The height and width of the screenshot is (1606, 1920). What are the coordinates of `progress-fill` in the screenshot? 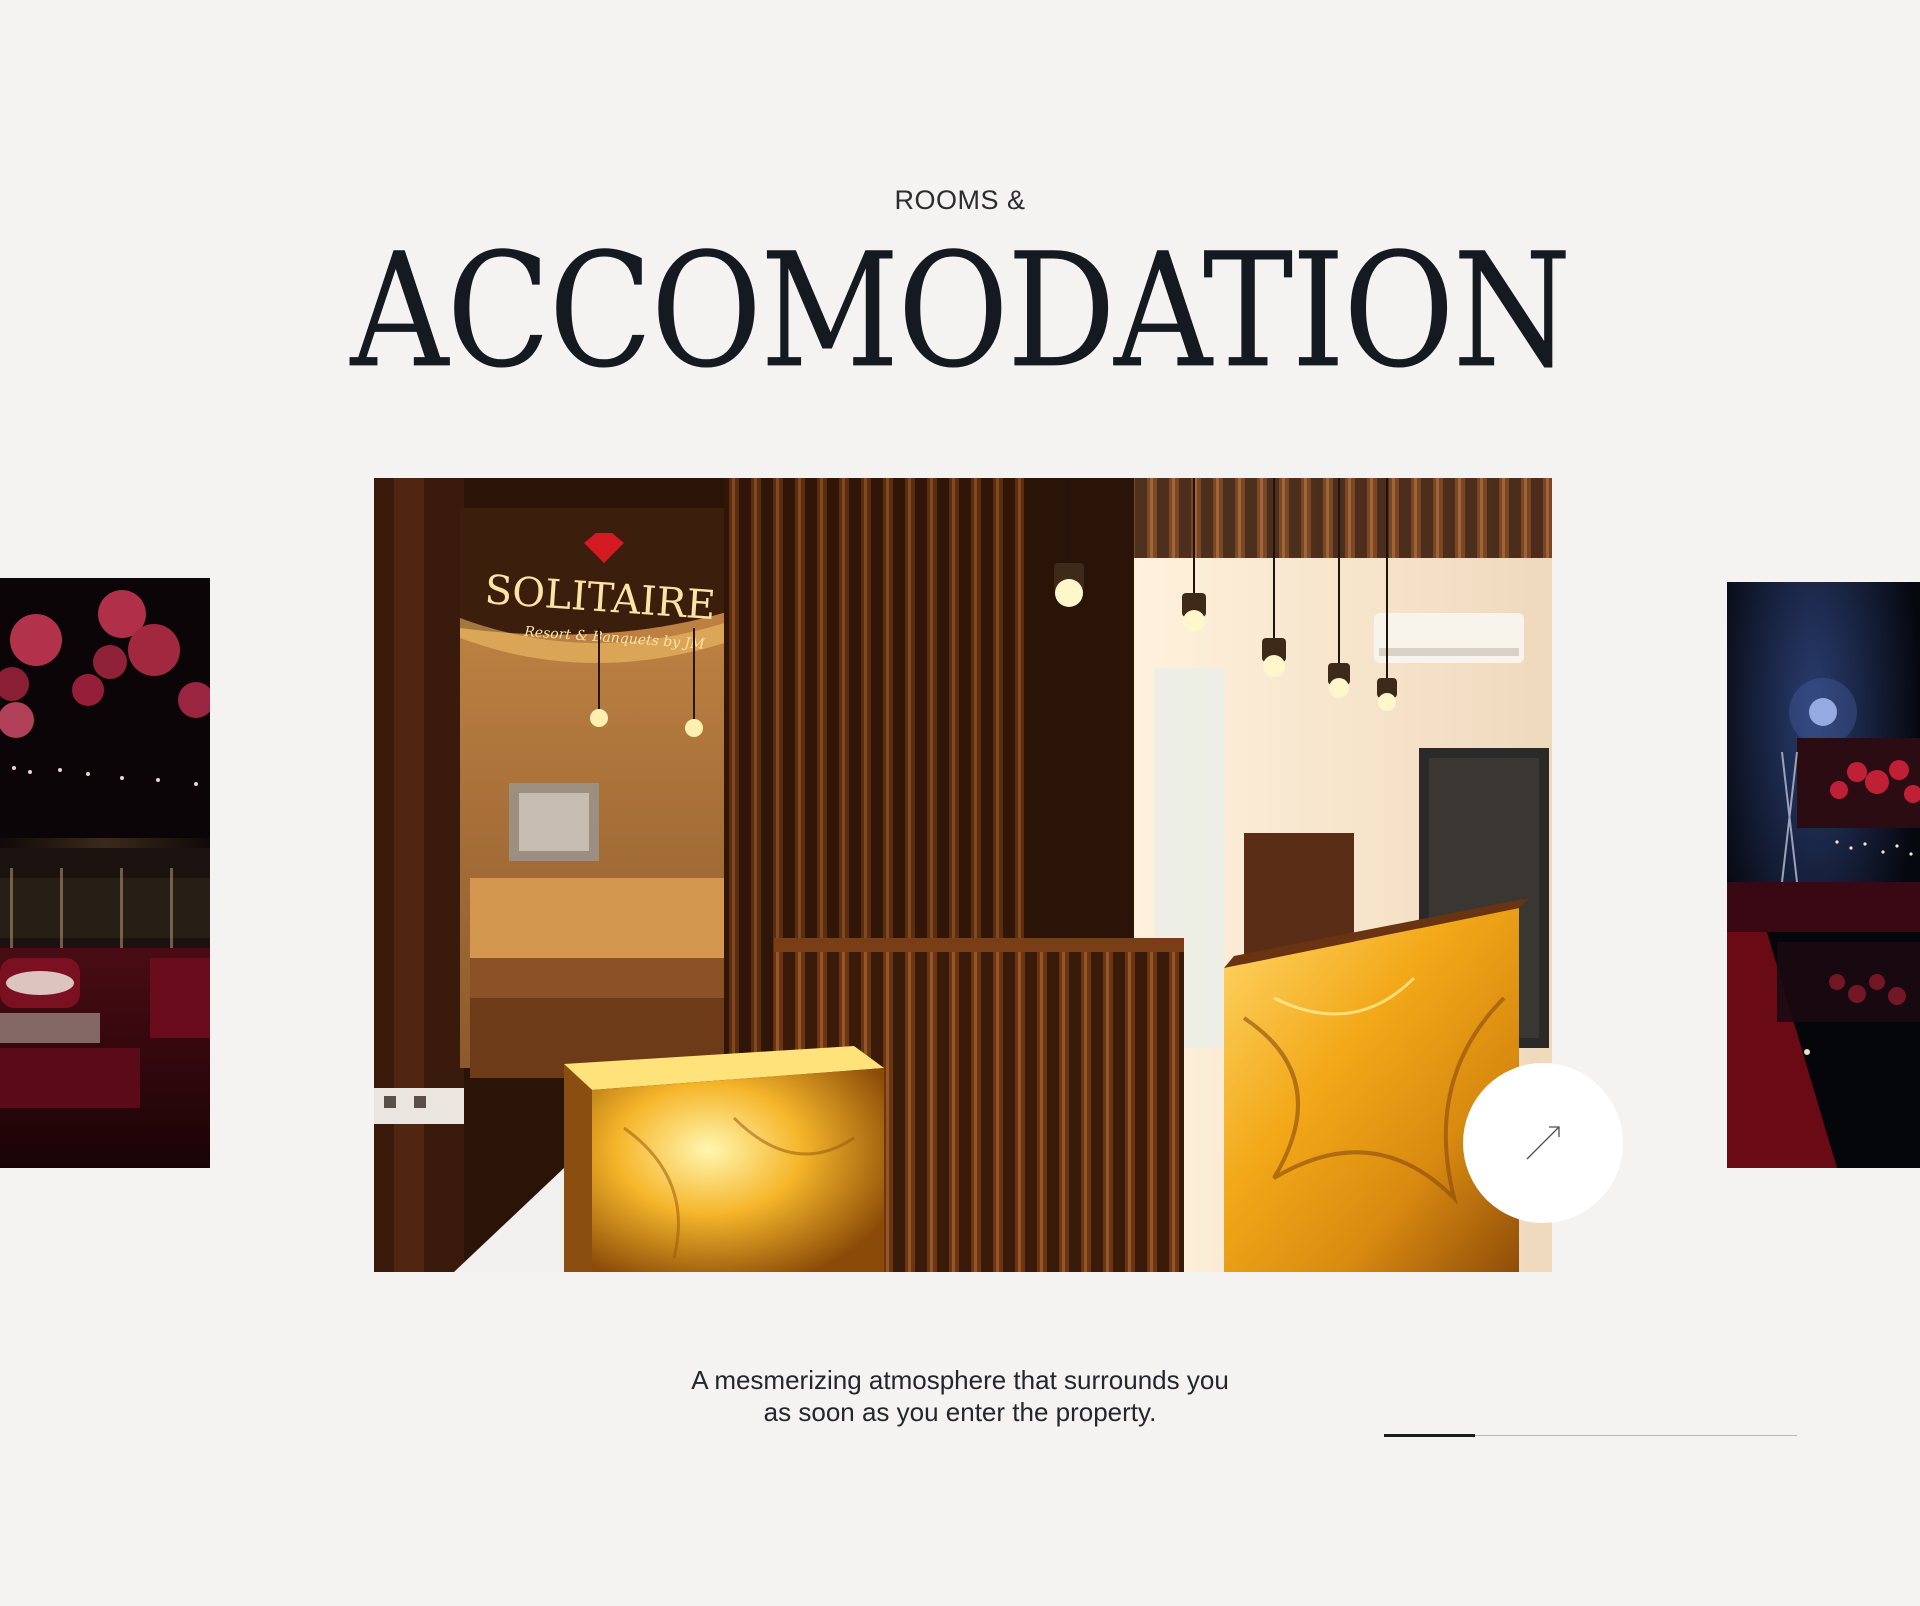 It's located at (1429, 1435).